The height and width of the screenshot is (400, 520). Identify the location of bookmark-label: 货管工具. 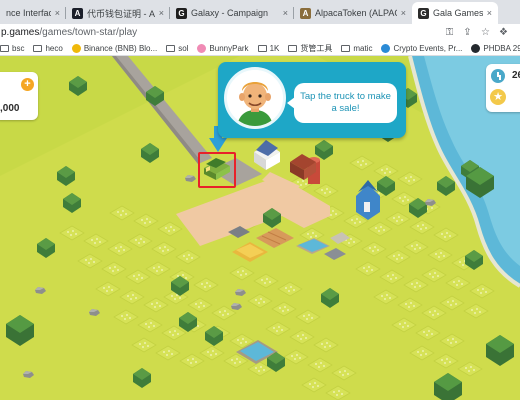
(316, 48).